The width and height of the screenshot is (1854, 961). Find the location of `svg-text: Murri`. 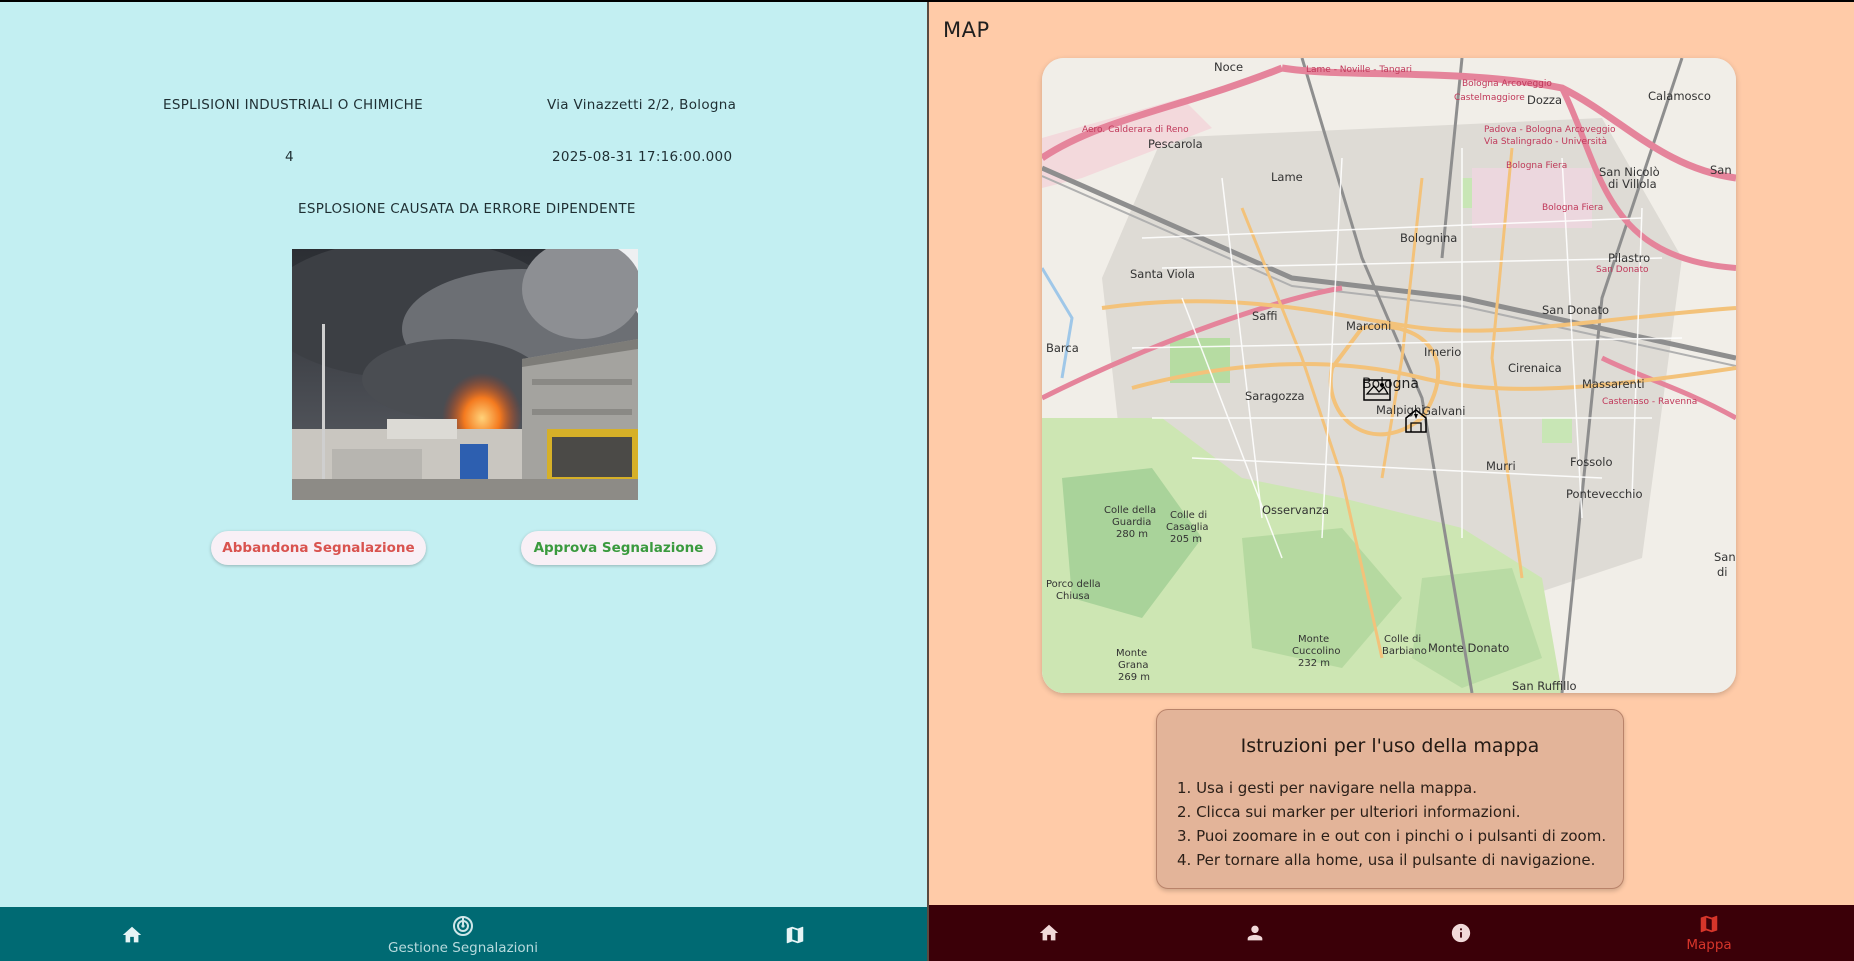

svg-text: Murri is located at coordinates (1501, 466).